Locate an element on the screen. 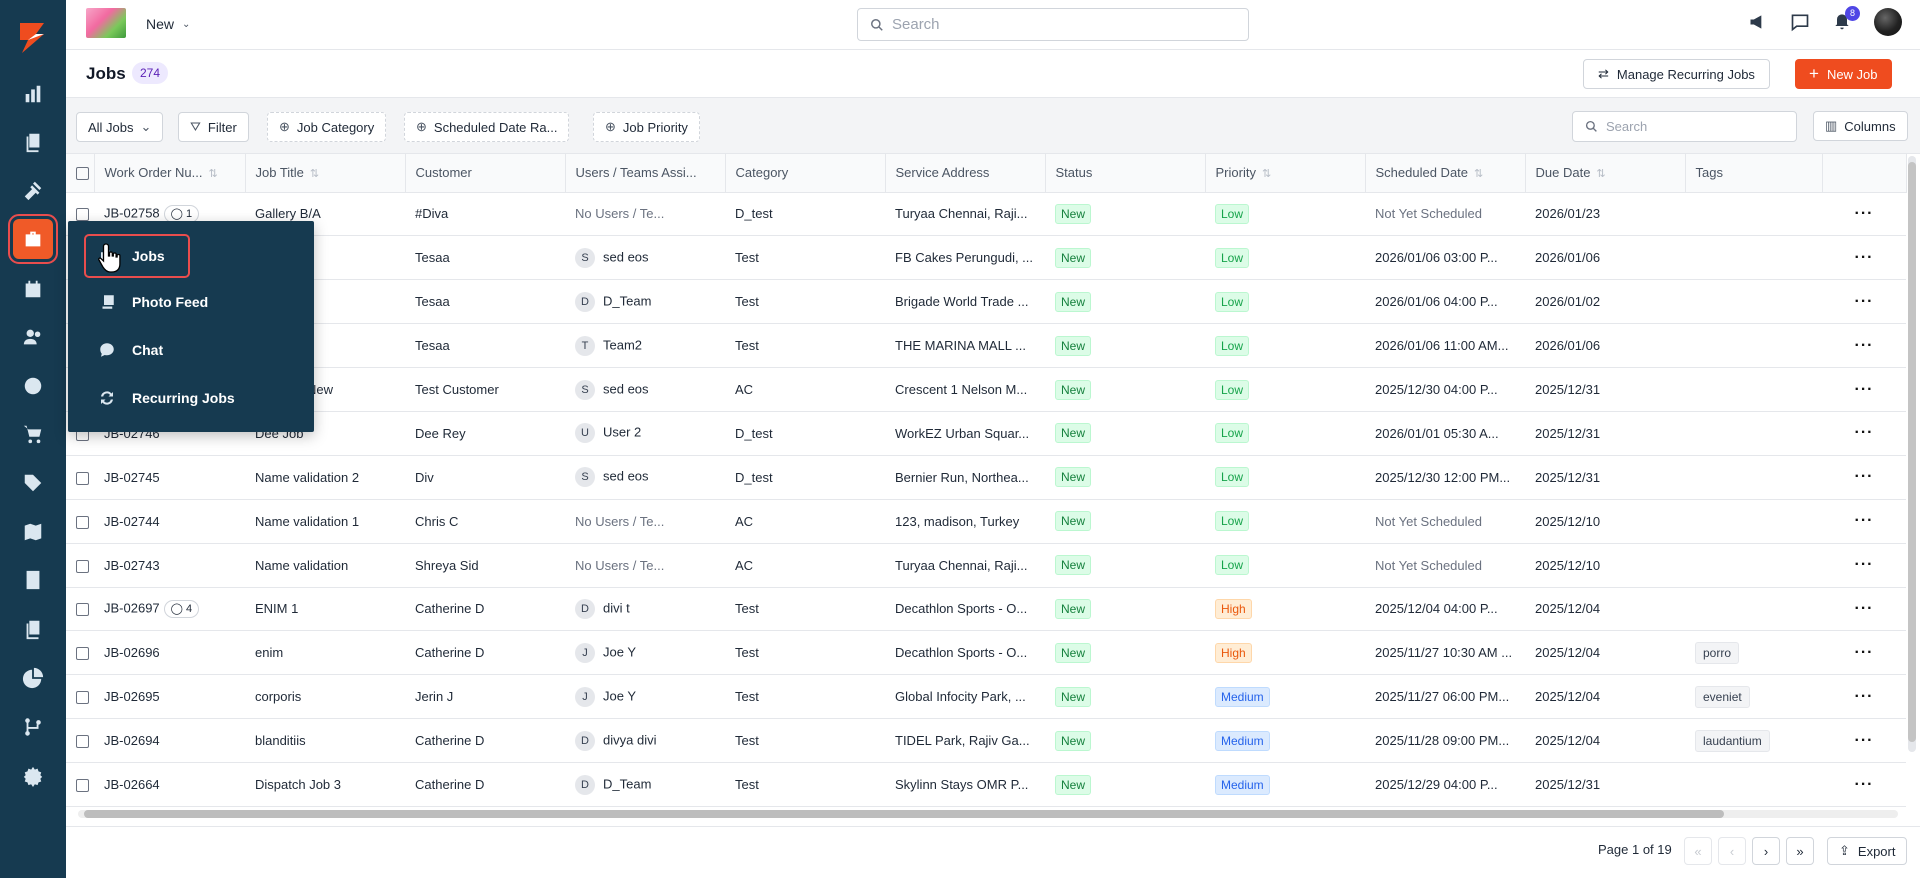  chat-icon is located at coordinates (1800, 22).